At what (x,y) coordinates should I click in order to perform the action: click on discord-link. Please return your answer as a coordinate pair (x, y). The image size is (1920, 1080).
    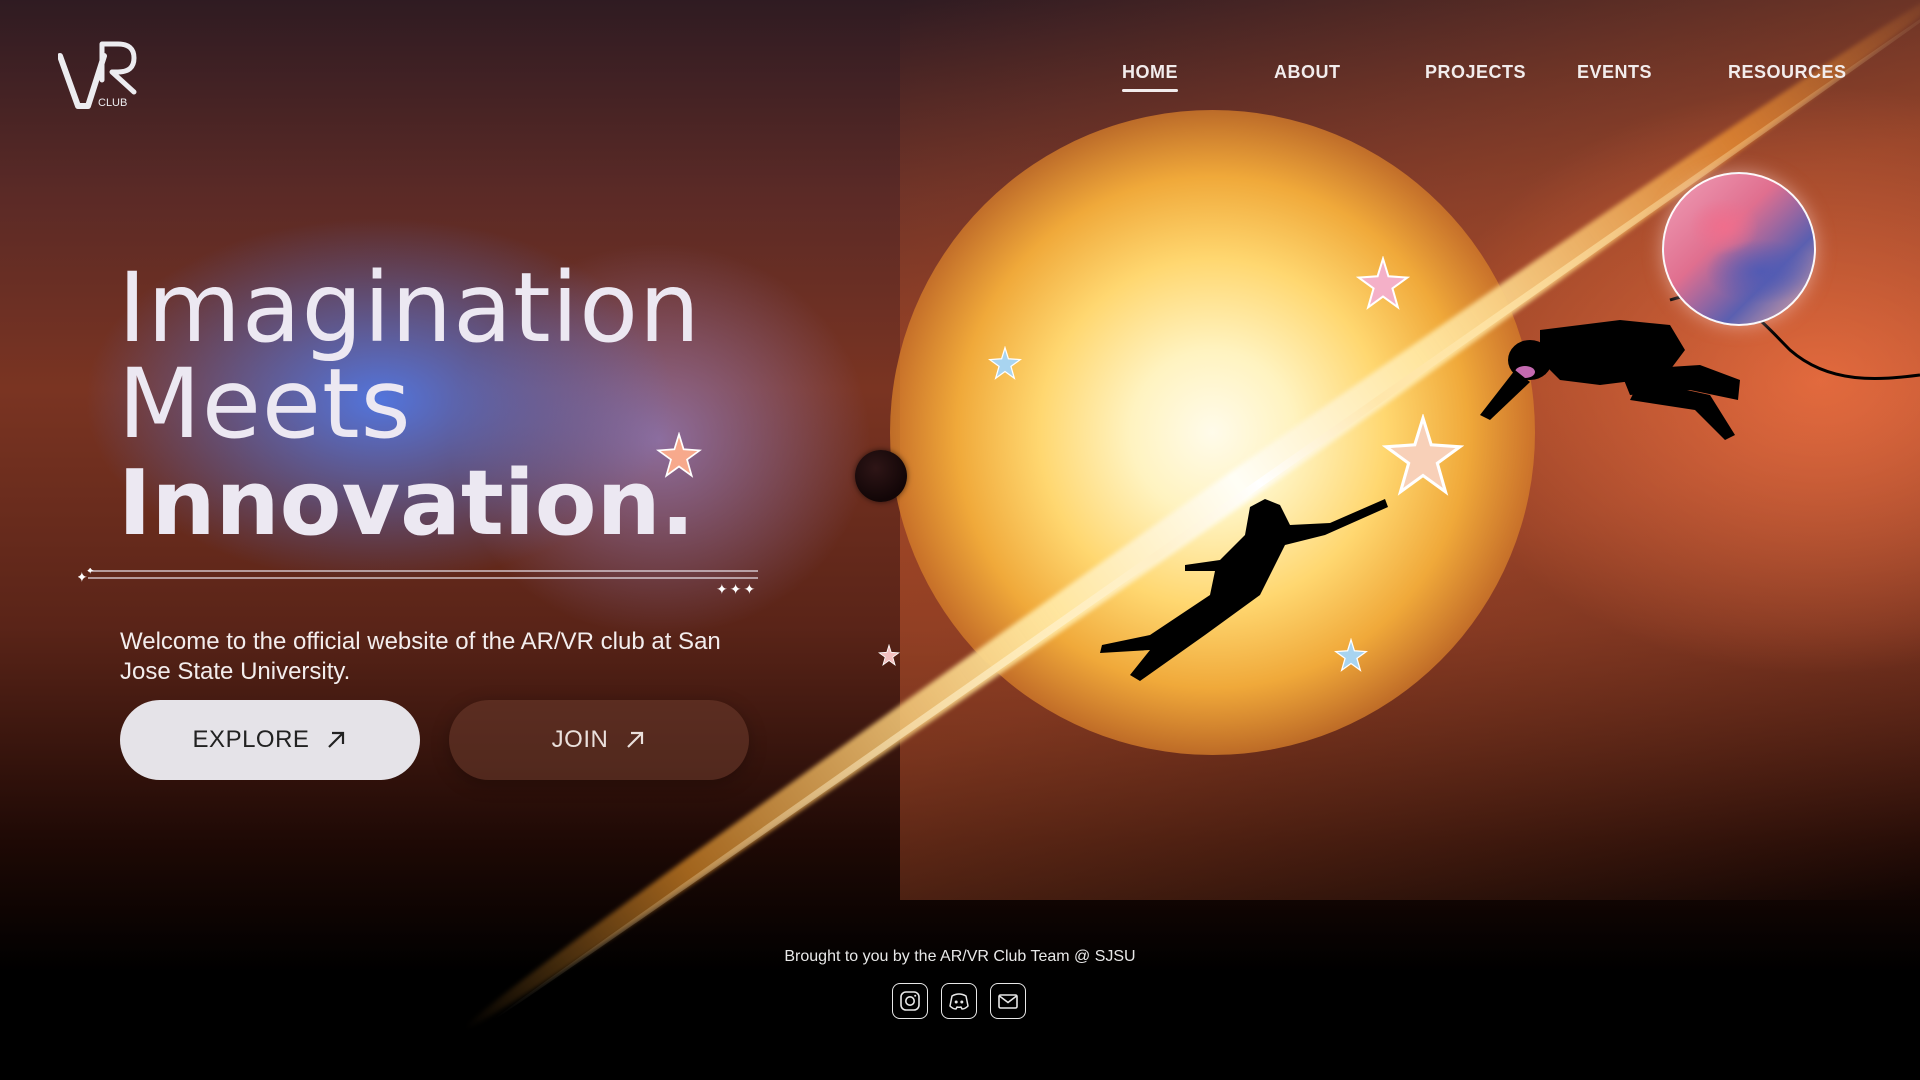
    Looking at the image, I should click on (959, 1001).